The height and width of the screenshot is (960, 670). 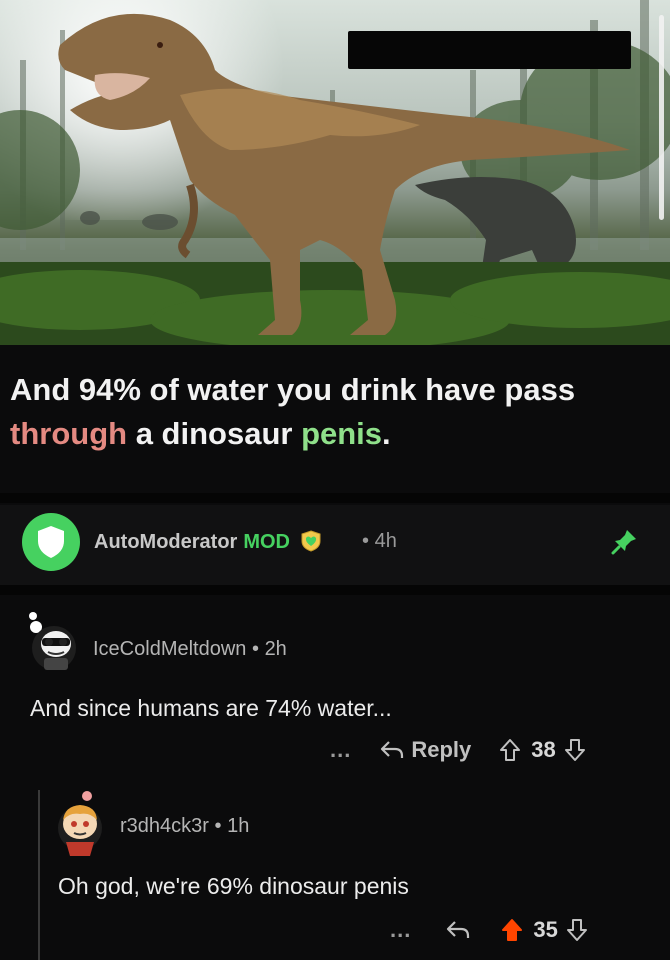 I want to click on heart-badge-icon, so click(x=311, y=541).